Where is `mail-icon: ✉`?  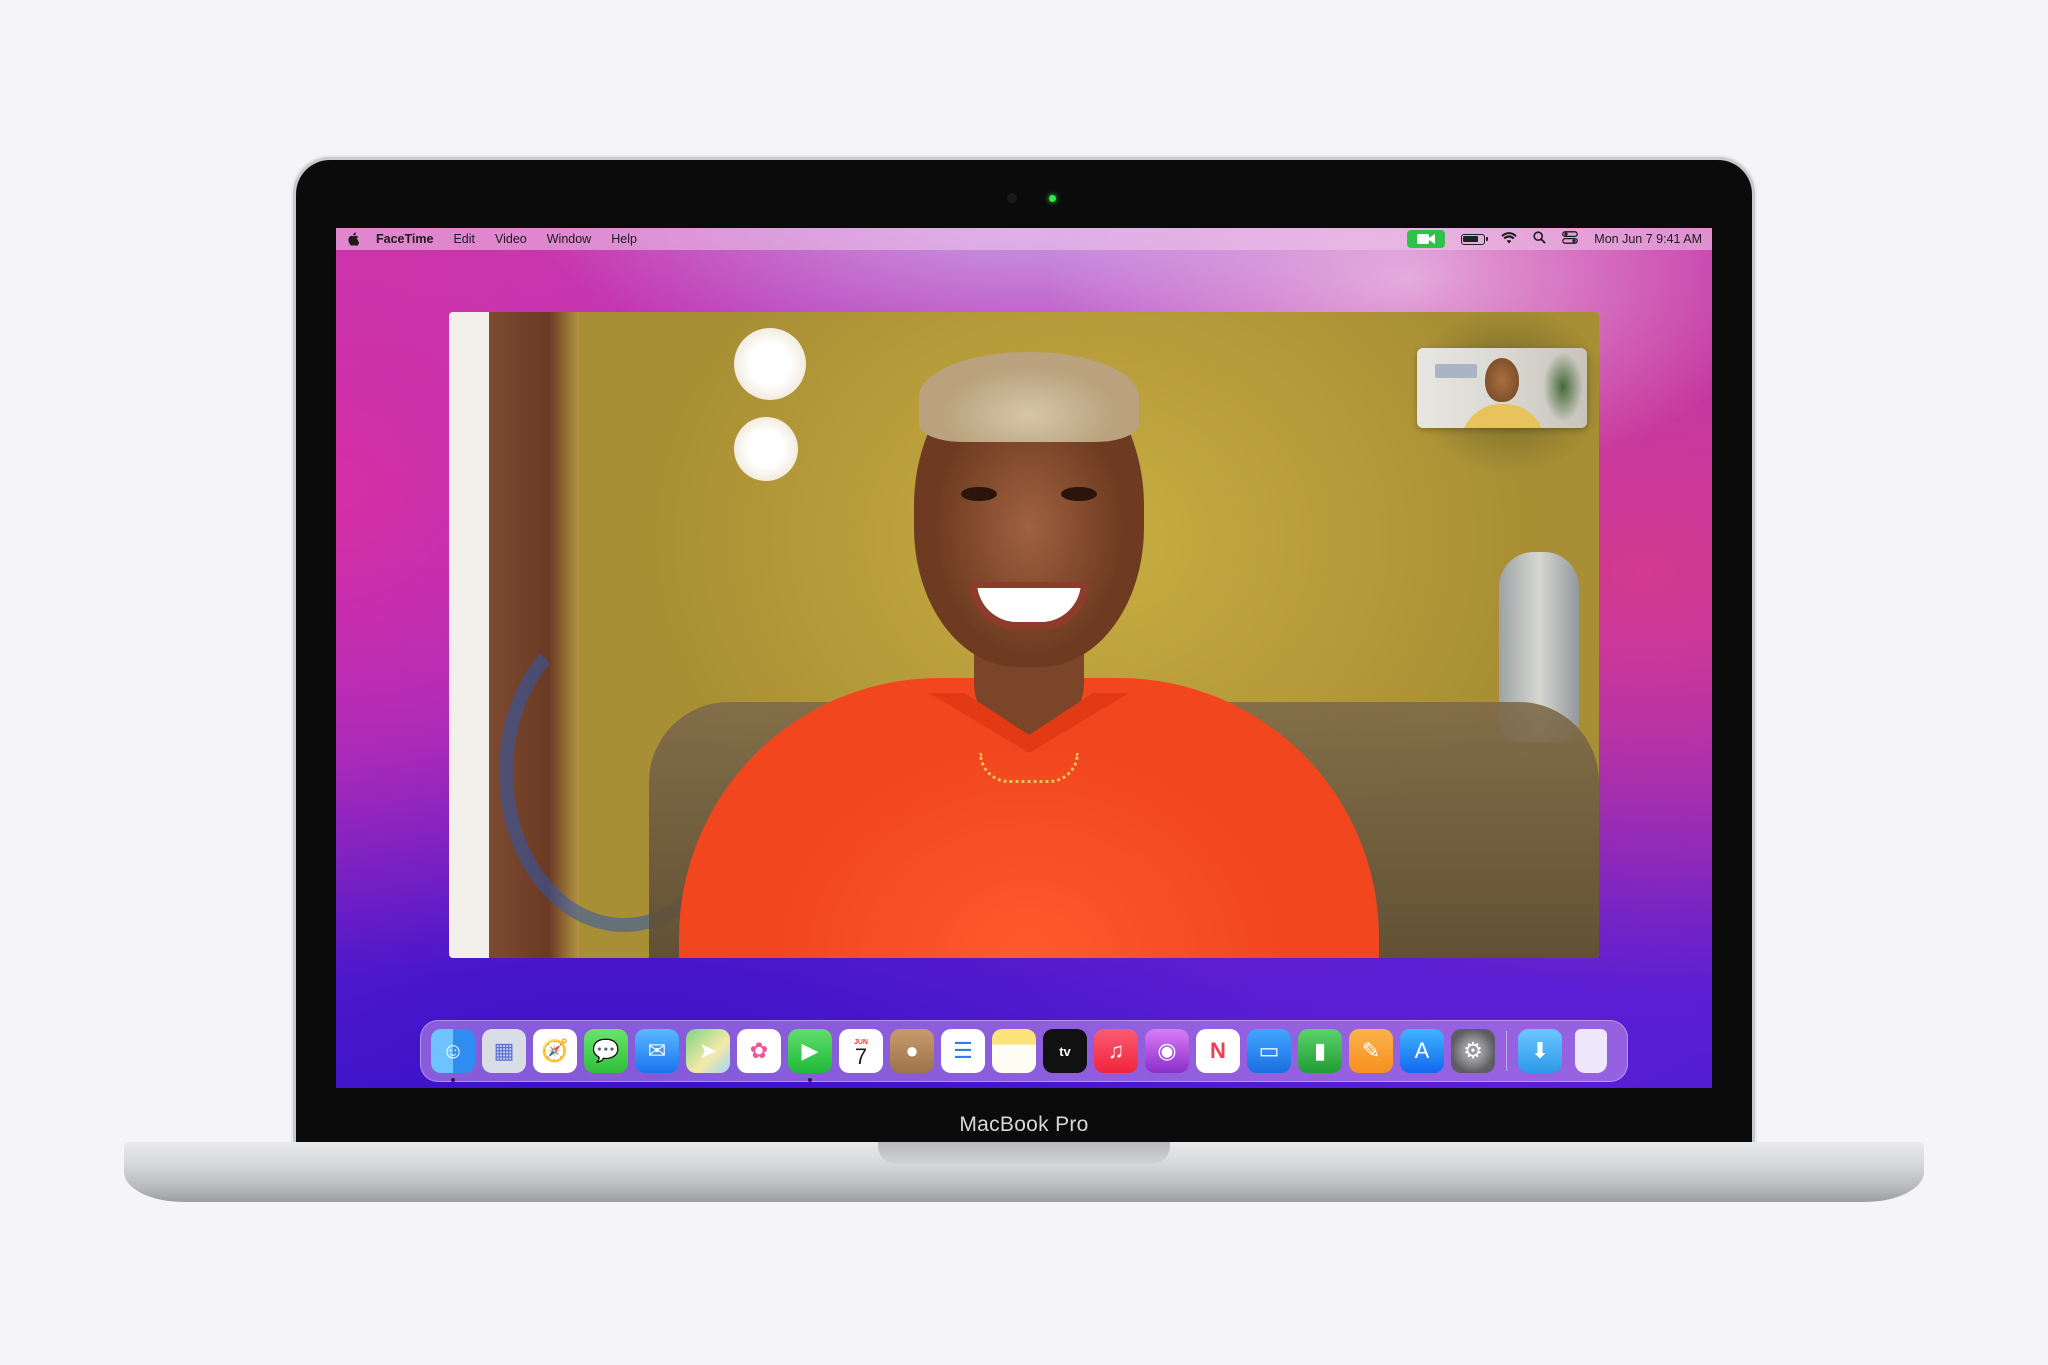 mail-icon: ✉ is located at coordinates (657, 1051).